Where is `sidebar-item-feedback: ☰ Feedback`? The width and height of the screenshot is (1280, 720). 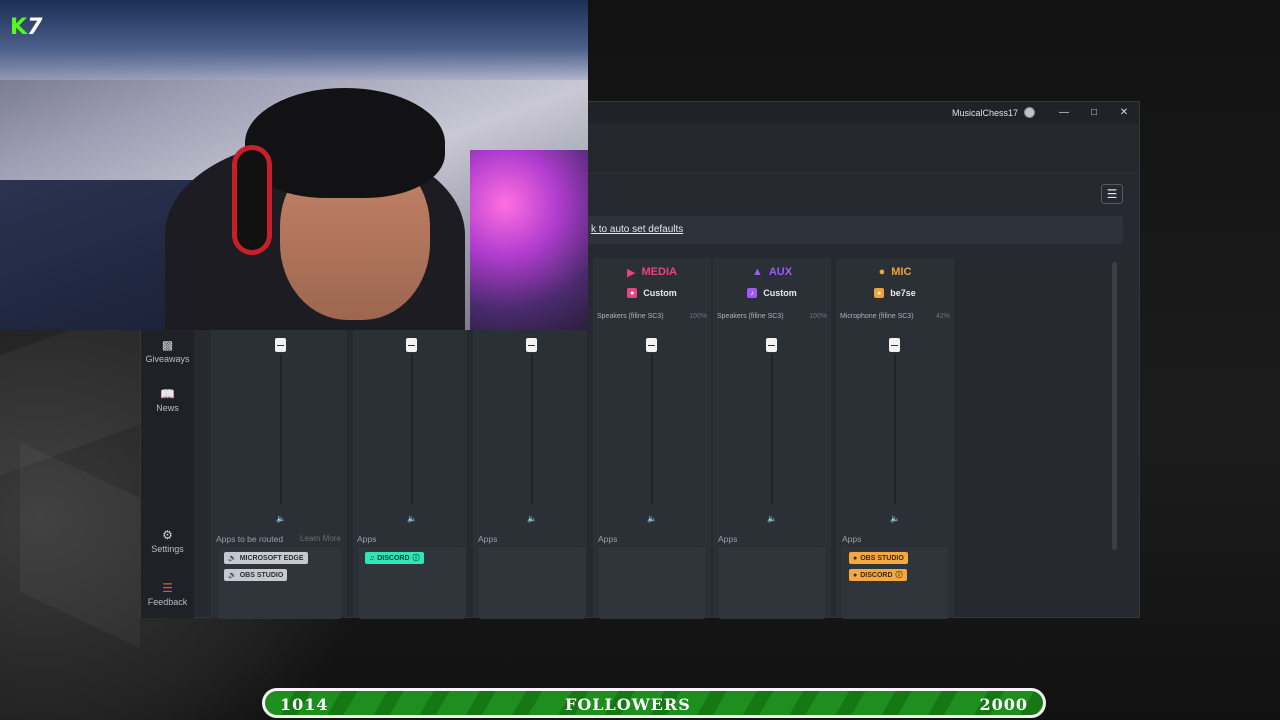
sidebar-item-feedback: ☰ Feedback is located at coordinates (167, 594).